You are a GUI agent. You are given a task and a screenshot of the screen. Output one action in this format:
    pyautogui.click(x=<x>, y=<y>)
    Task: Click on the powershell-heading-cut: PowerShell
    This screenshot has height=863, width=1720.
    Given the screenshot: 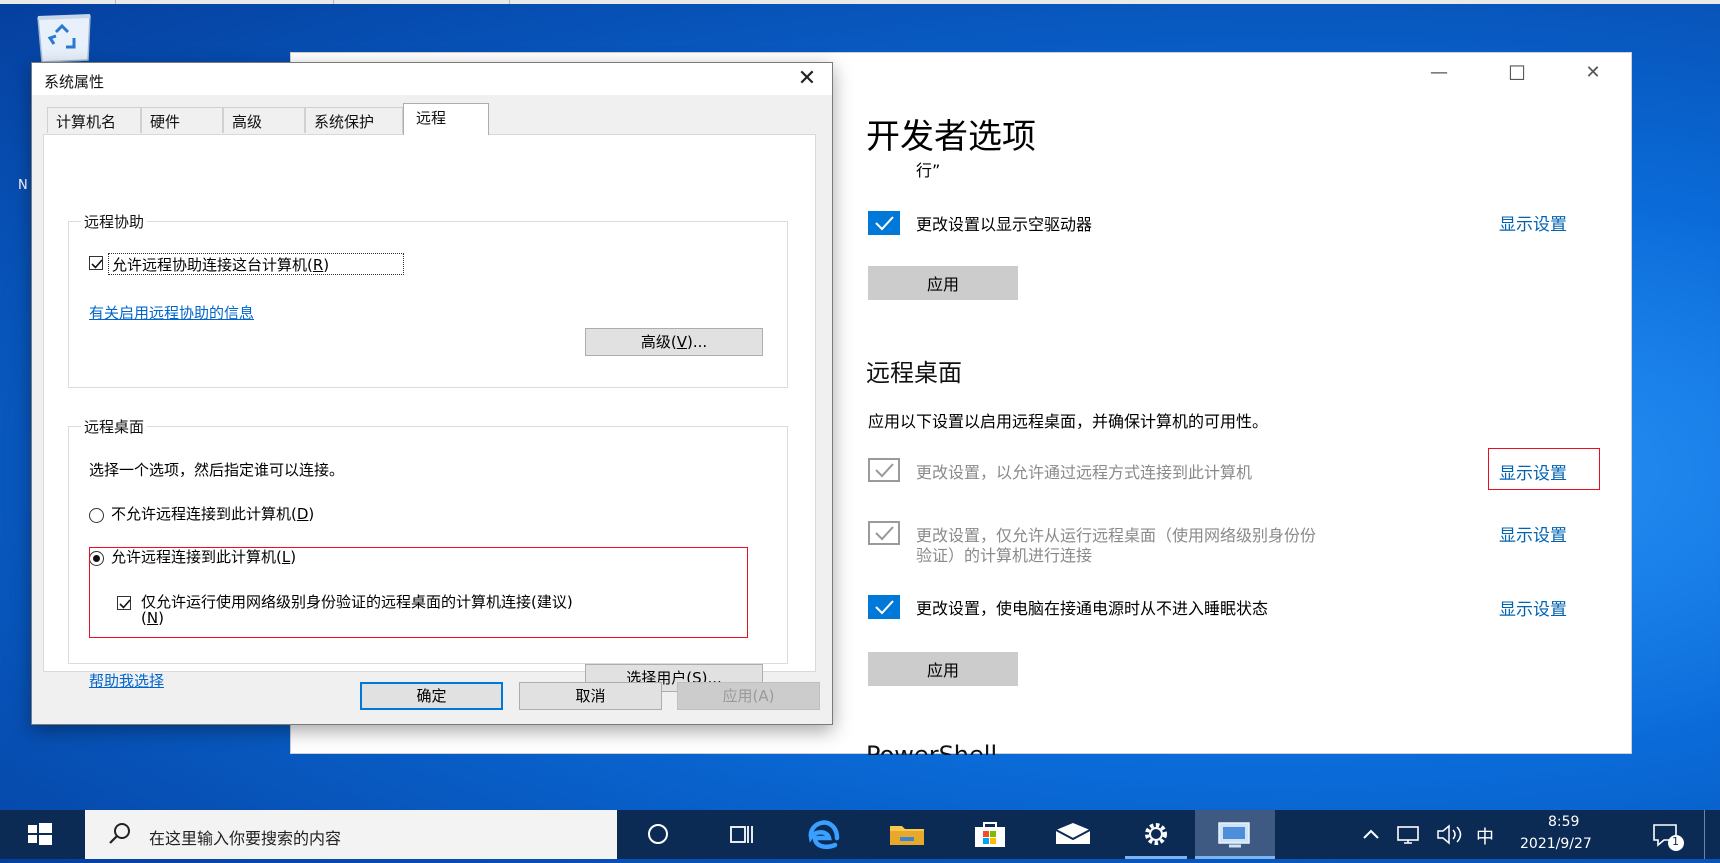 What is the action you would take?
    pyautogui.click(x=932, y=748)
    